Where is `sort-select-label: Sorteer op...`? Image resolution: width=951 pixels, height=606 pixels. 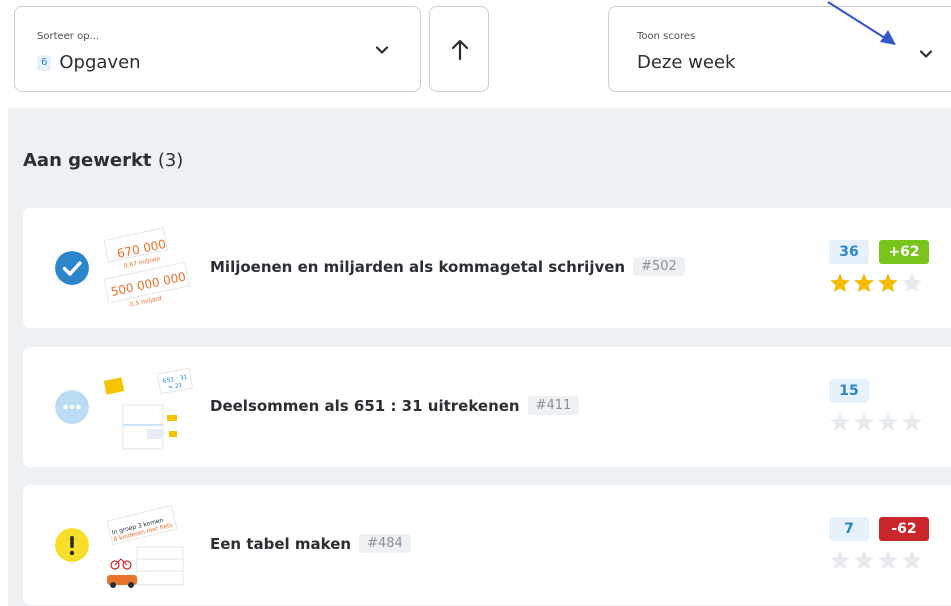
sort-select-label: Sorteer op... is located at coordinates (68, 36).